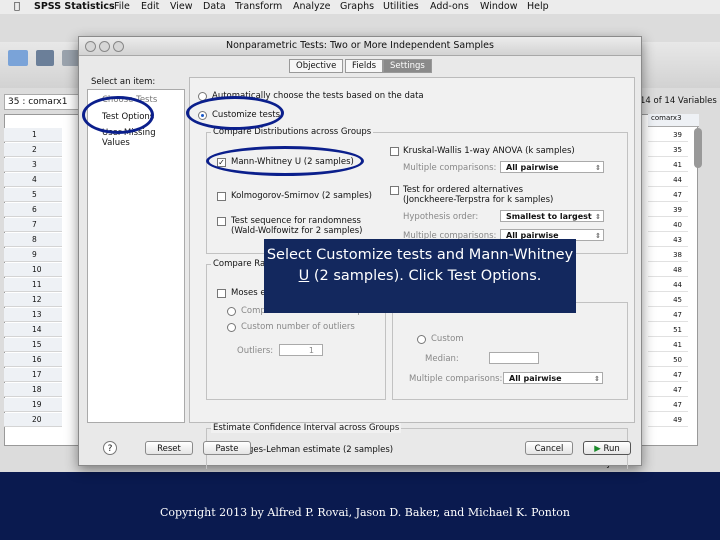 The image size is (720, 540). Describe the element at coordinates (227, 448) in the screenshot. I see `paste-button: Paste` at that location.